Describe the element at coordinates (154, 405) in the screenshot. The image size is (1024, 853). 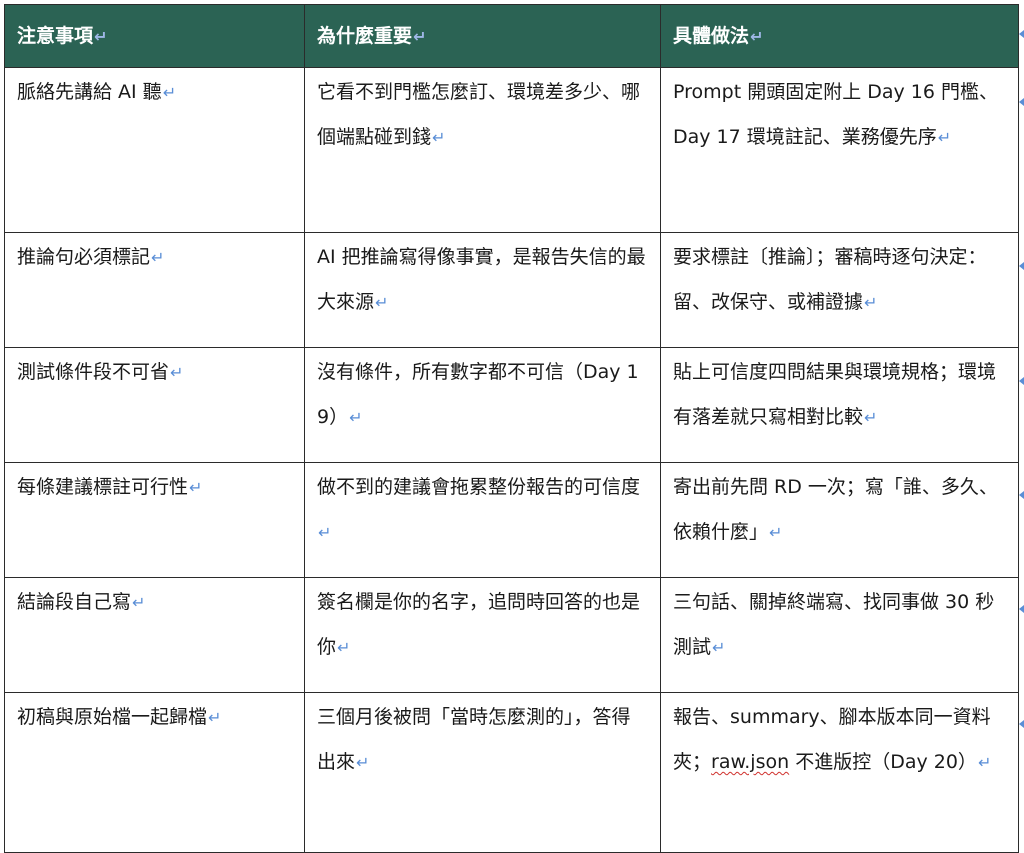
I see `table-cell: 測試條件段不可省↵` at that location.